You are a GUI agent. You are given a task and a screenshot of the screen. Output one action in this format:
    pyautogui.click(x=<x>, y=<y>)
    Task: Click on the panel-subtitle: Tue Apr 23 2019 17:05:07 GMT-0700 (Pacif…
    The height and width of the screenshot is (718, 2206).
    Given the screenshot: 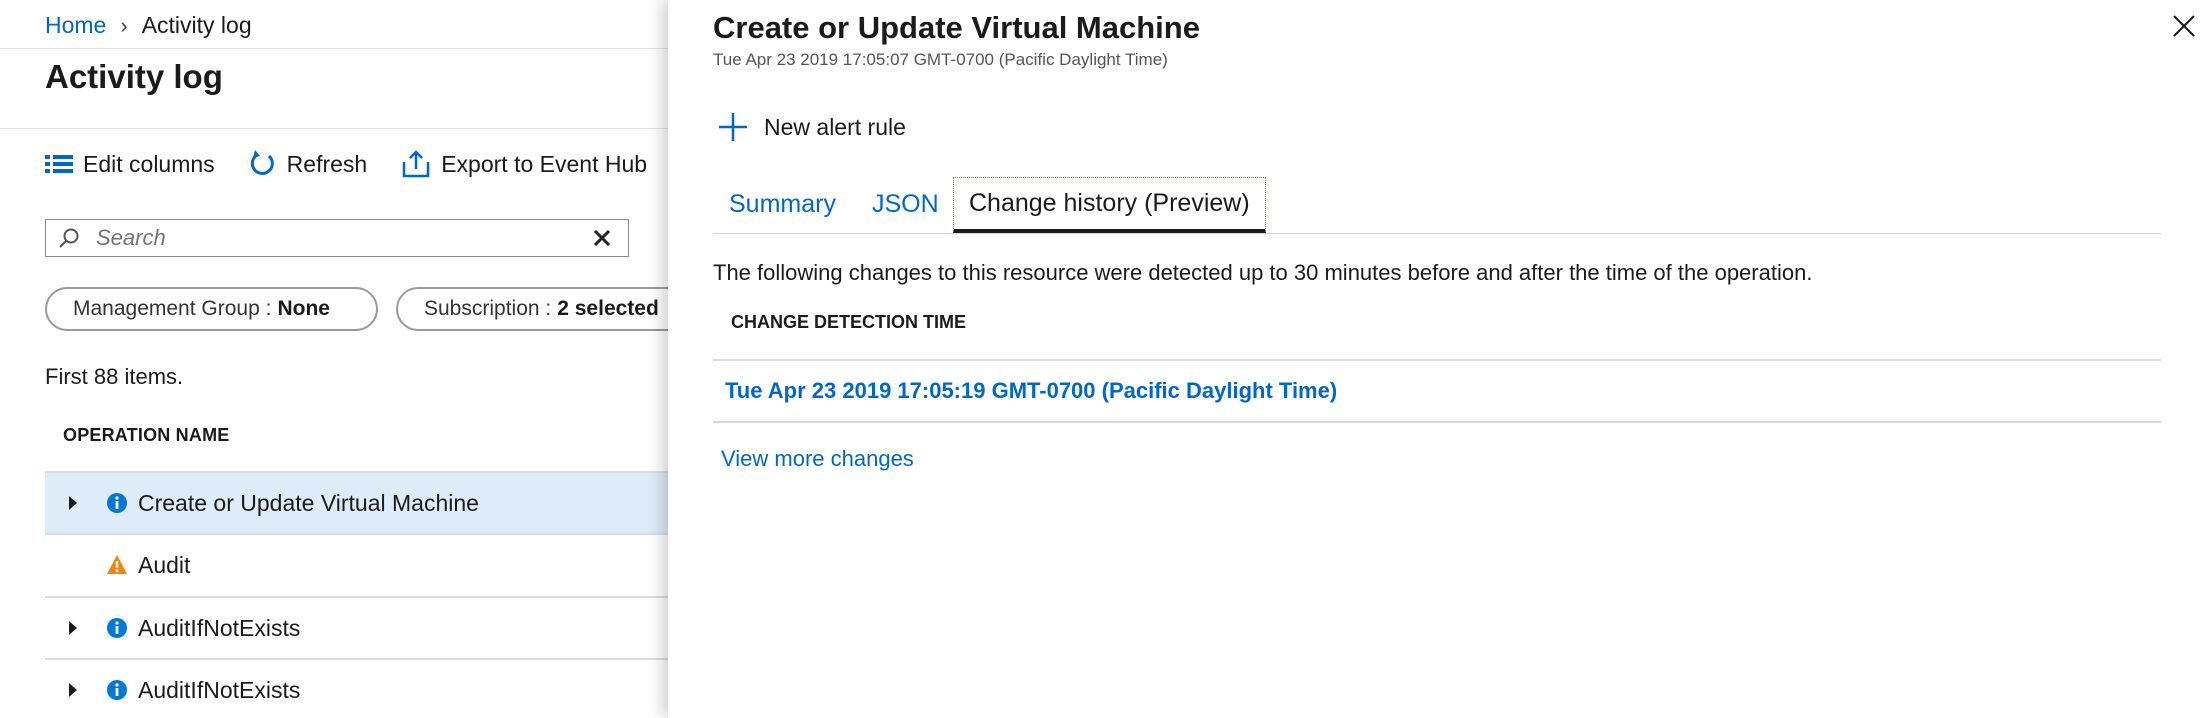 What is the action you would take?
    pyautogui.click(x=940, y=59)
    